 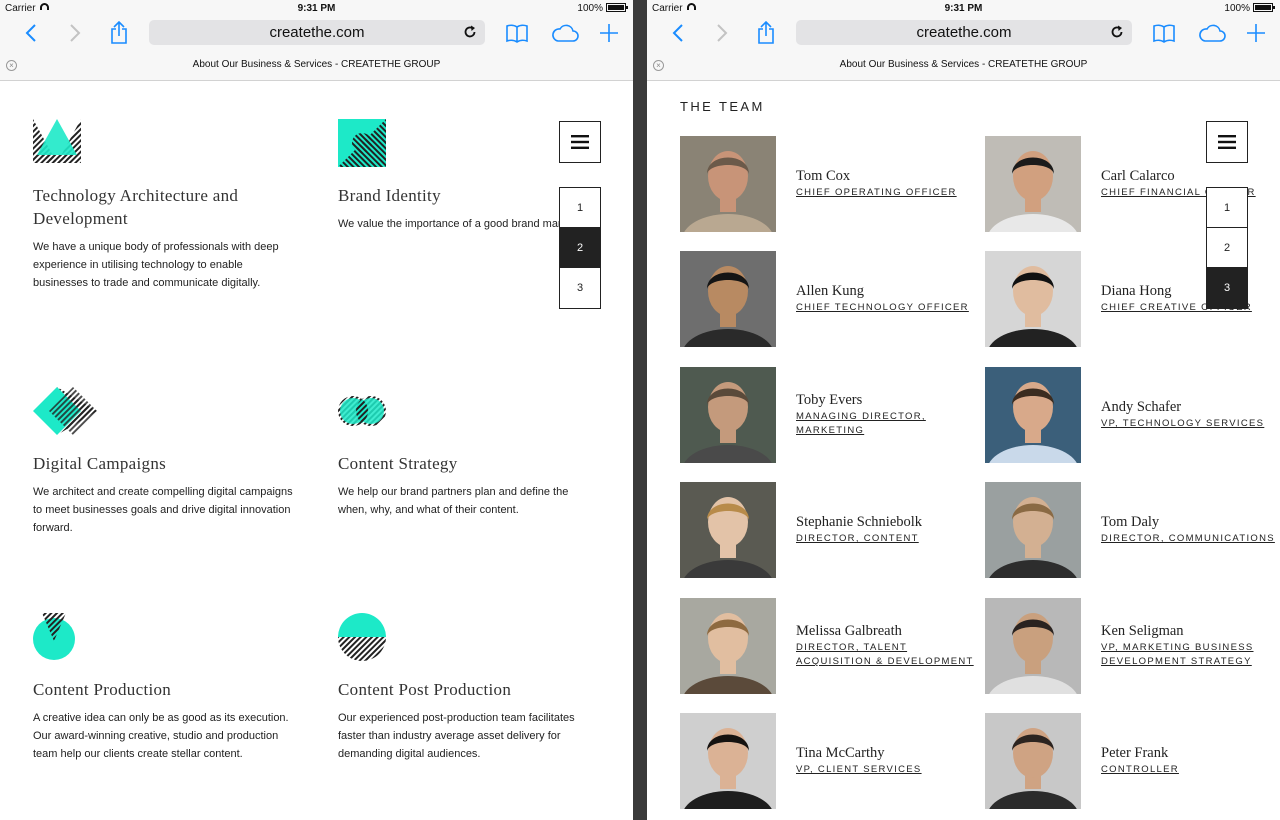 I want to click on section-pager: 1 2 3, so click(x=1227, y=248).